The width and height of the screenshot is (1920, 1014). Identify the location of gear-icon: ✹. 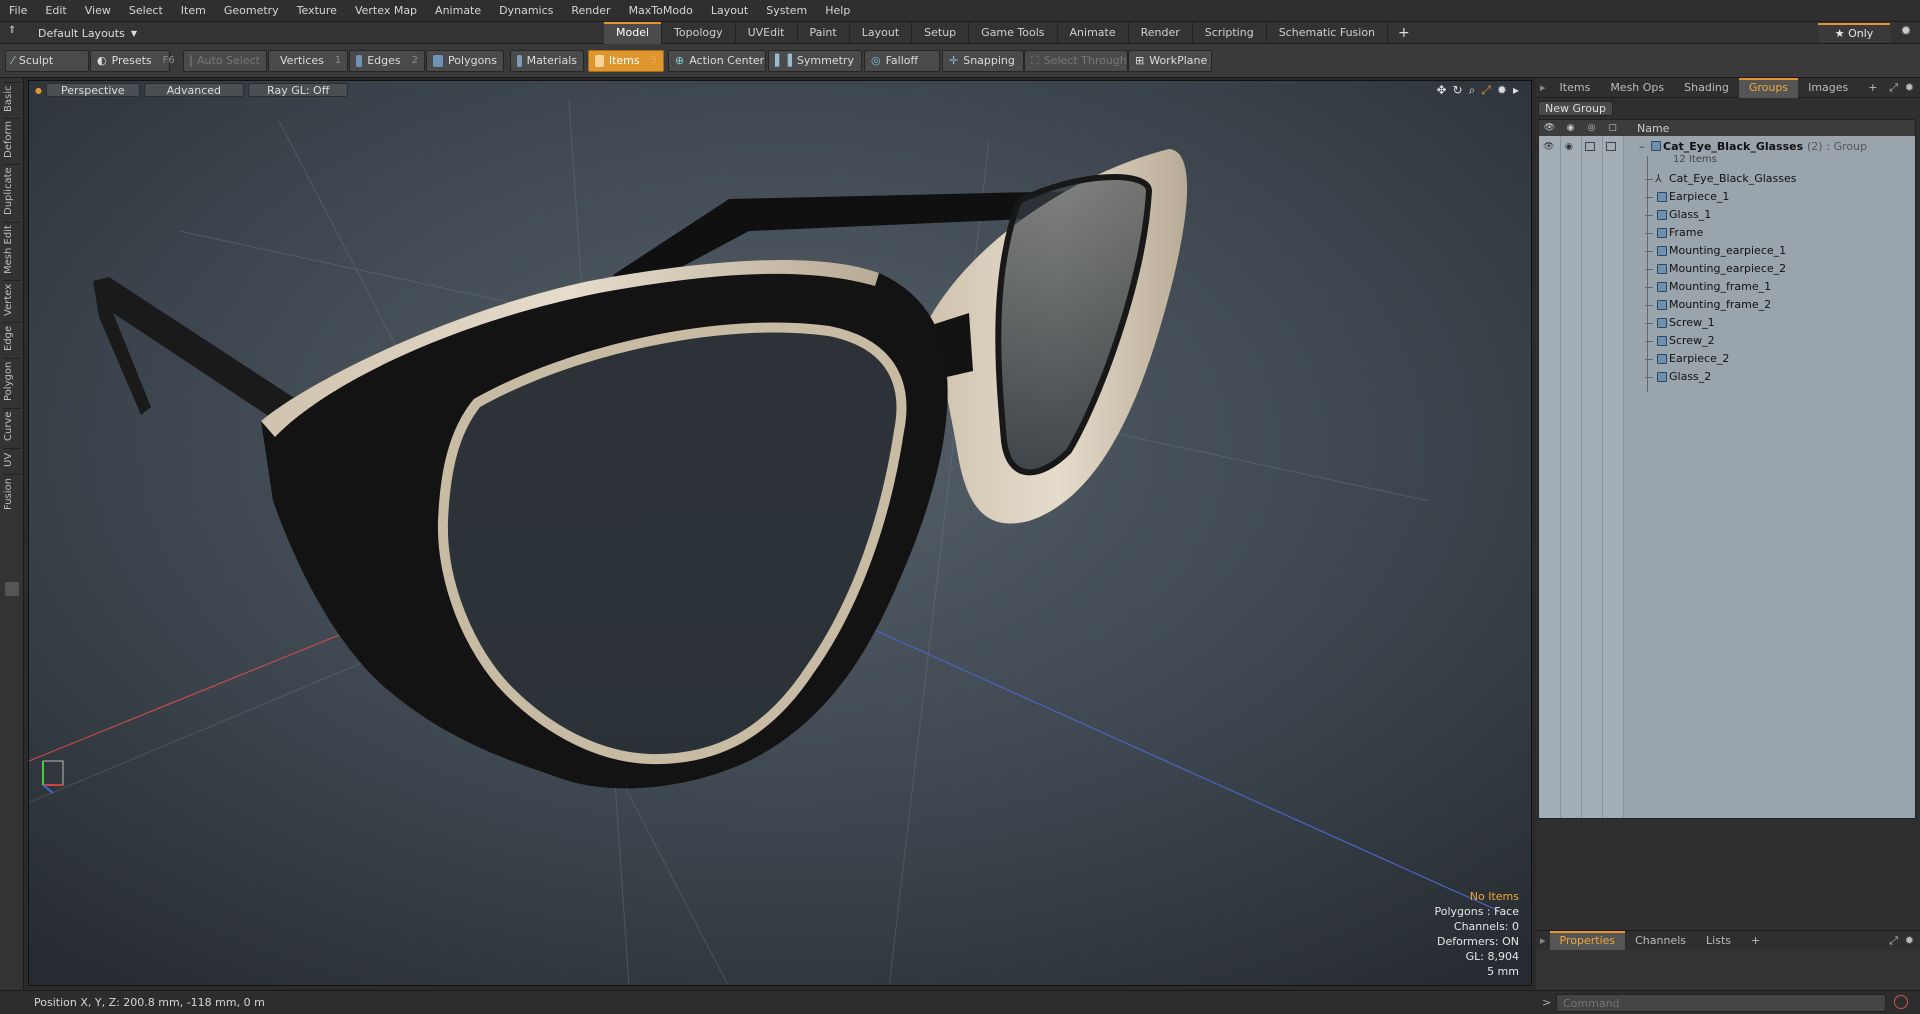
(1906, 33).